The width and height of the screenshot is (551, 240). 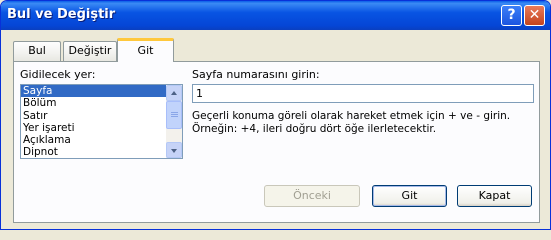 I want to click on arrow-up-icon, so click(x=174, y=93).